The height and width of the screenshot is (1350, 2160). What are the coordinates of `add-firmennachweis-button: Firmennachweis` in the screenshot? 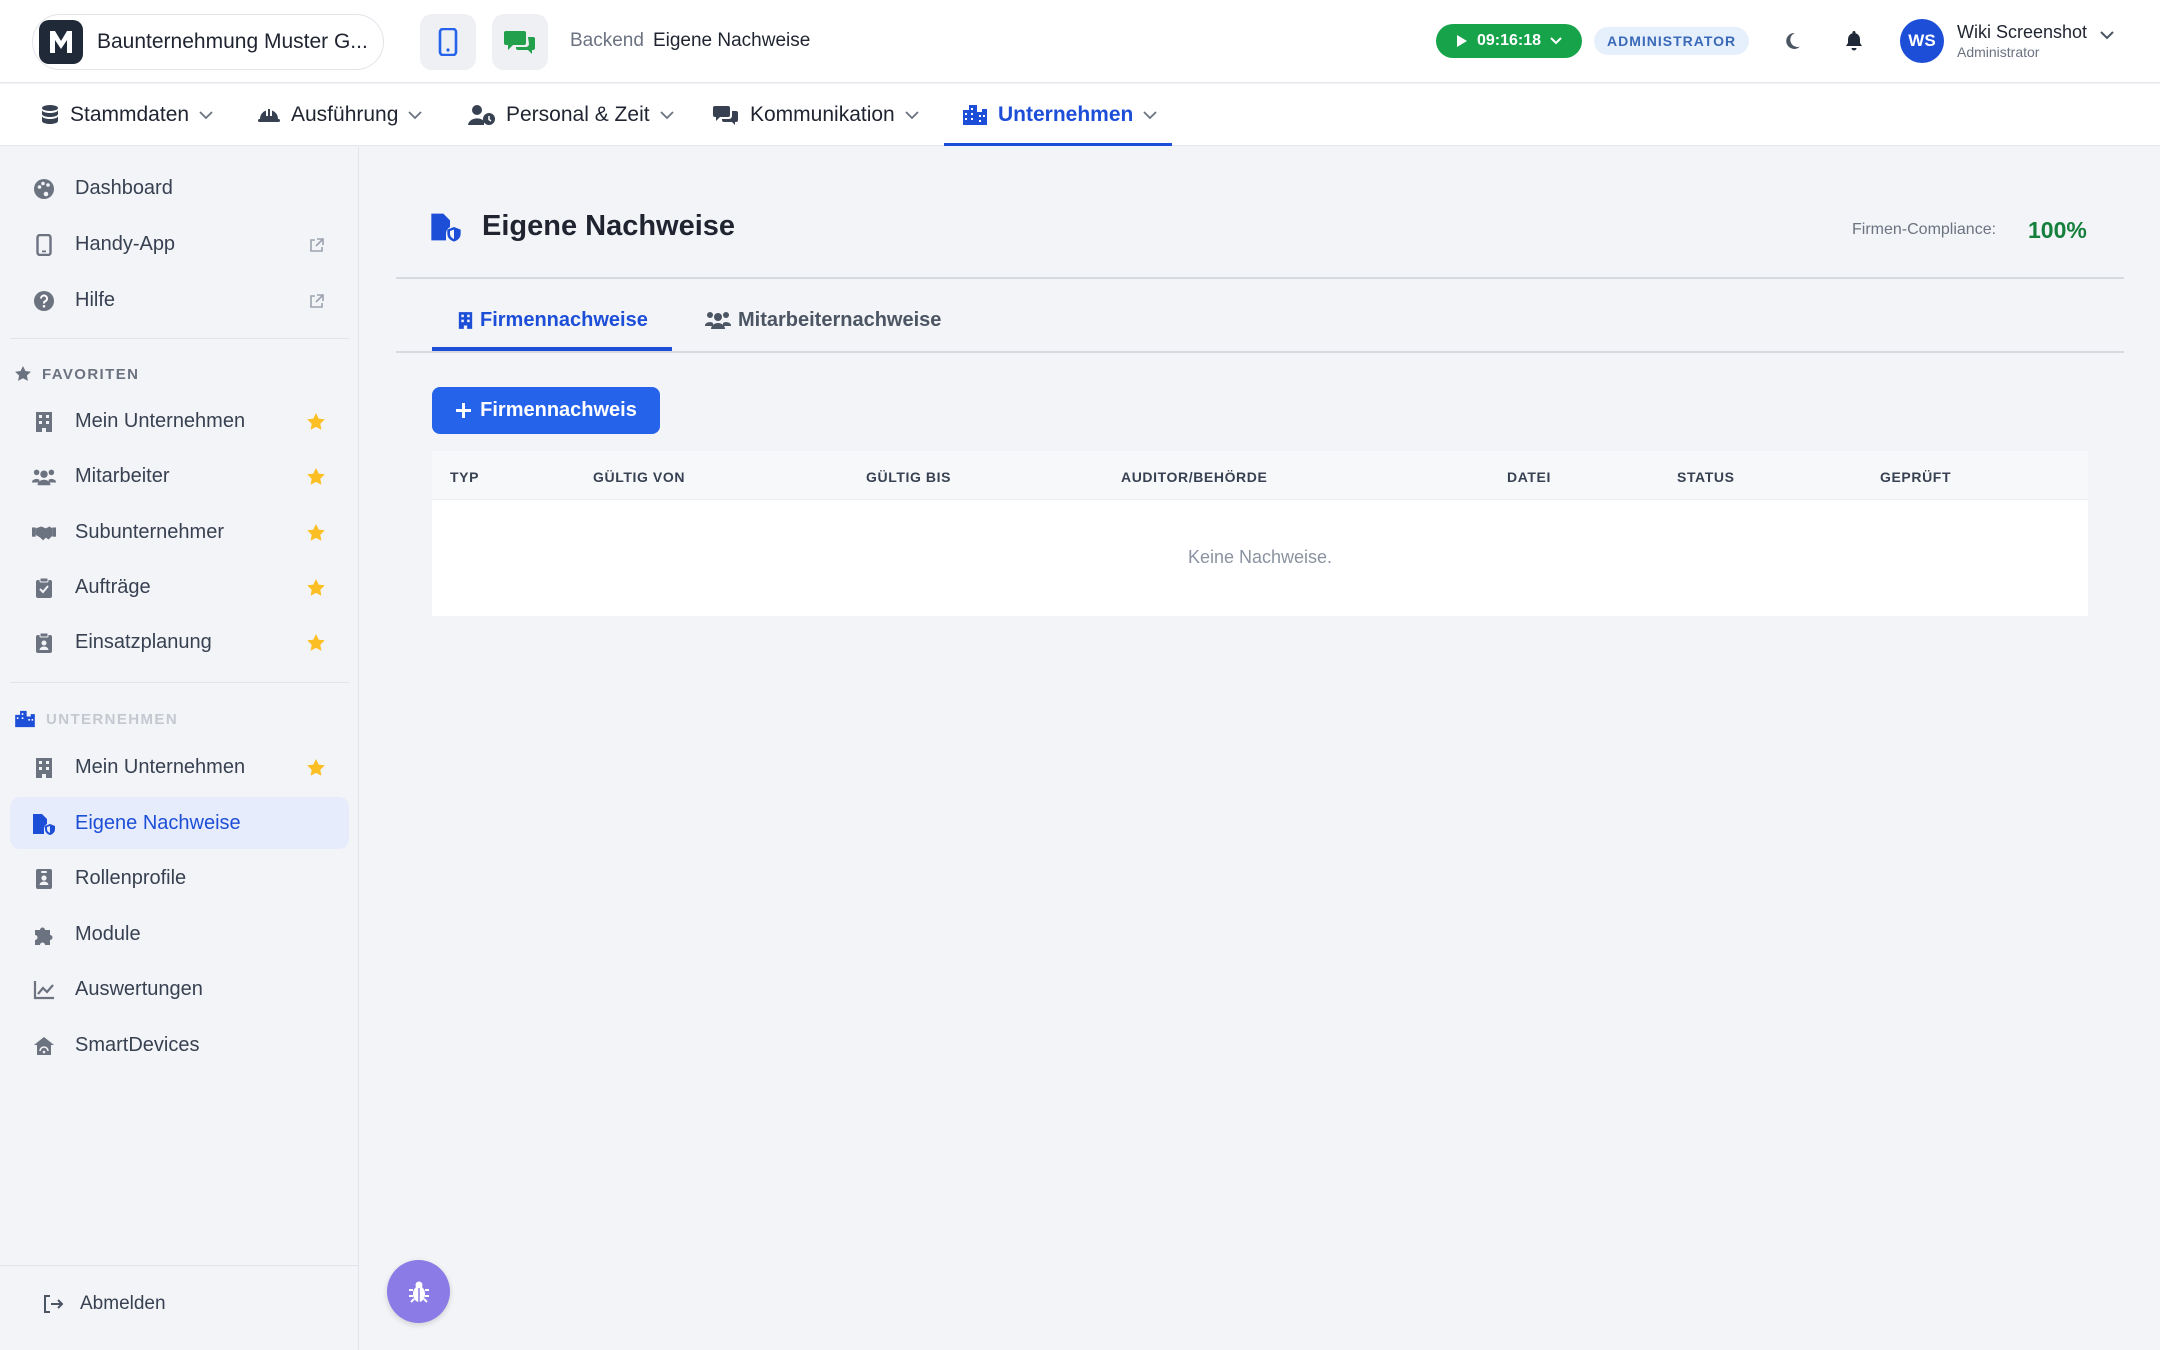 It's located at (546, 410).